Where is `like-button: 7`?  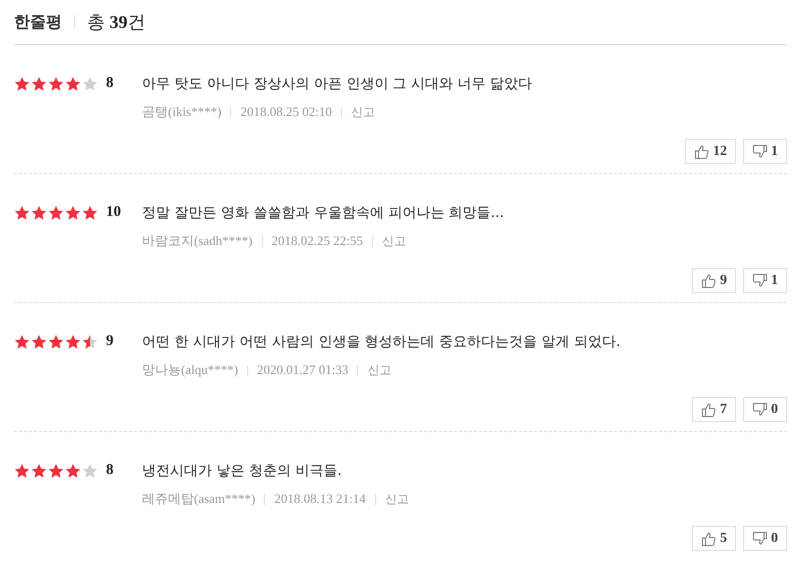 like-button: 7 is located at coordinates (714, 409).